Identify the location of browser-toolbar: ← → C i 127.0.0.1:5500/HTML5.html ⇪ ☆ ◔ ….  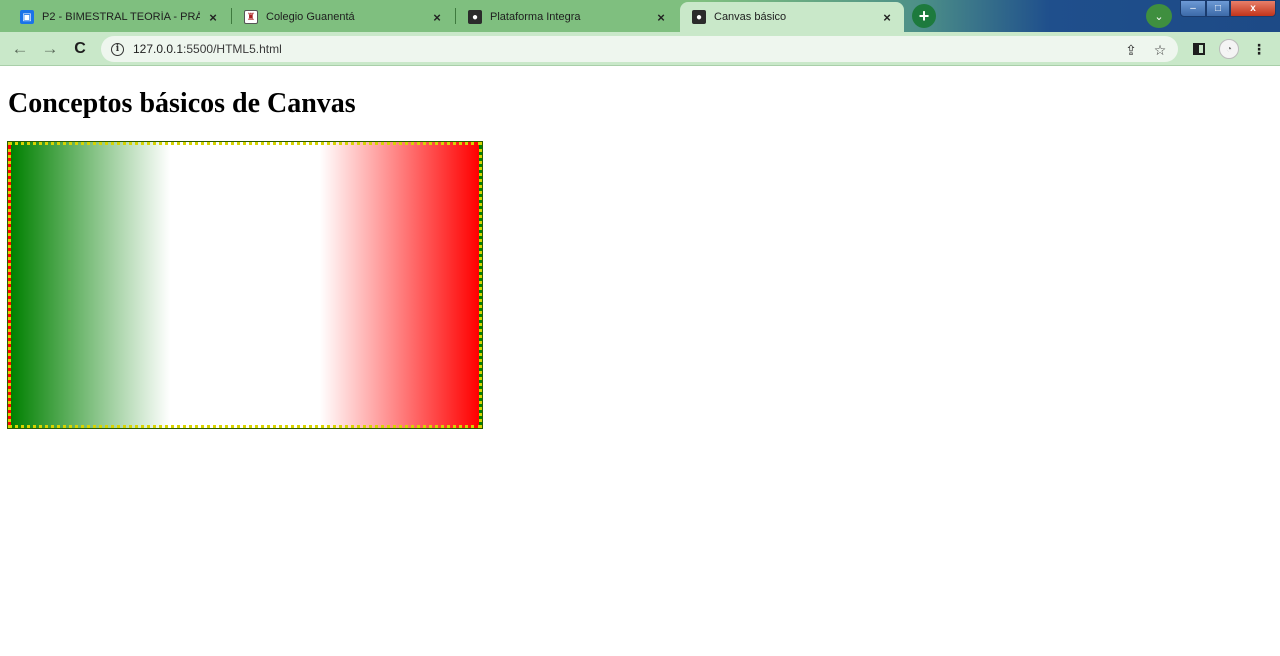
(640, 49).